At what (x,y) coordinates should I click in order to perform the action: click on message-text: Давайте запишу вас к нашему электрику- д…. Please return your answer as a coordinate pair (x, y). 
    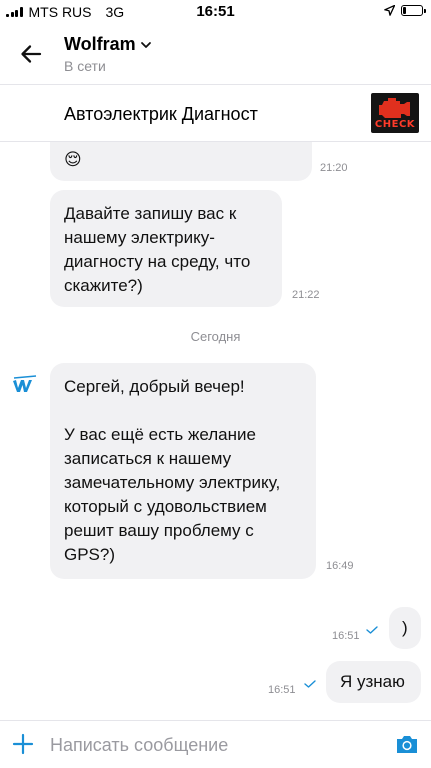
    Looking at the image, I should click on (157, 249).